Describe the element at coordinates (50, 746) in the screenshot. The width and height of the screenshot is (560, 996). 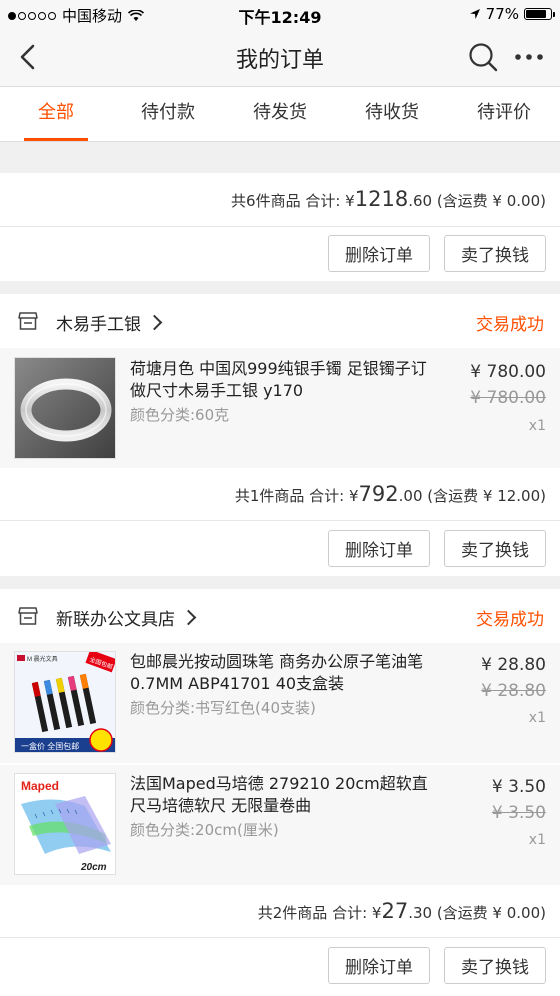
I see `svg-text: 一盒价 全国包邮` at that location.